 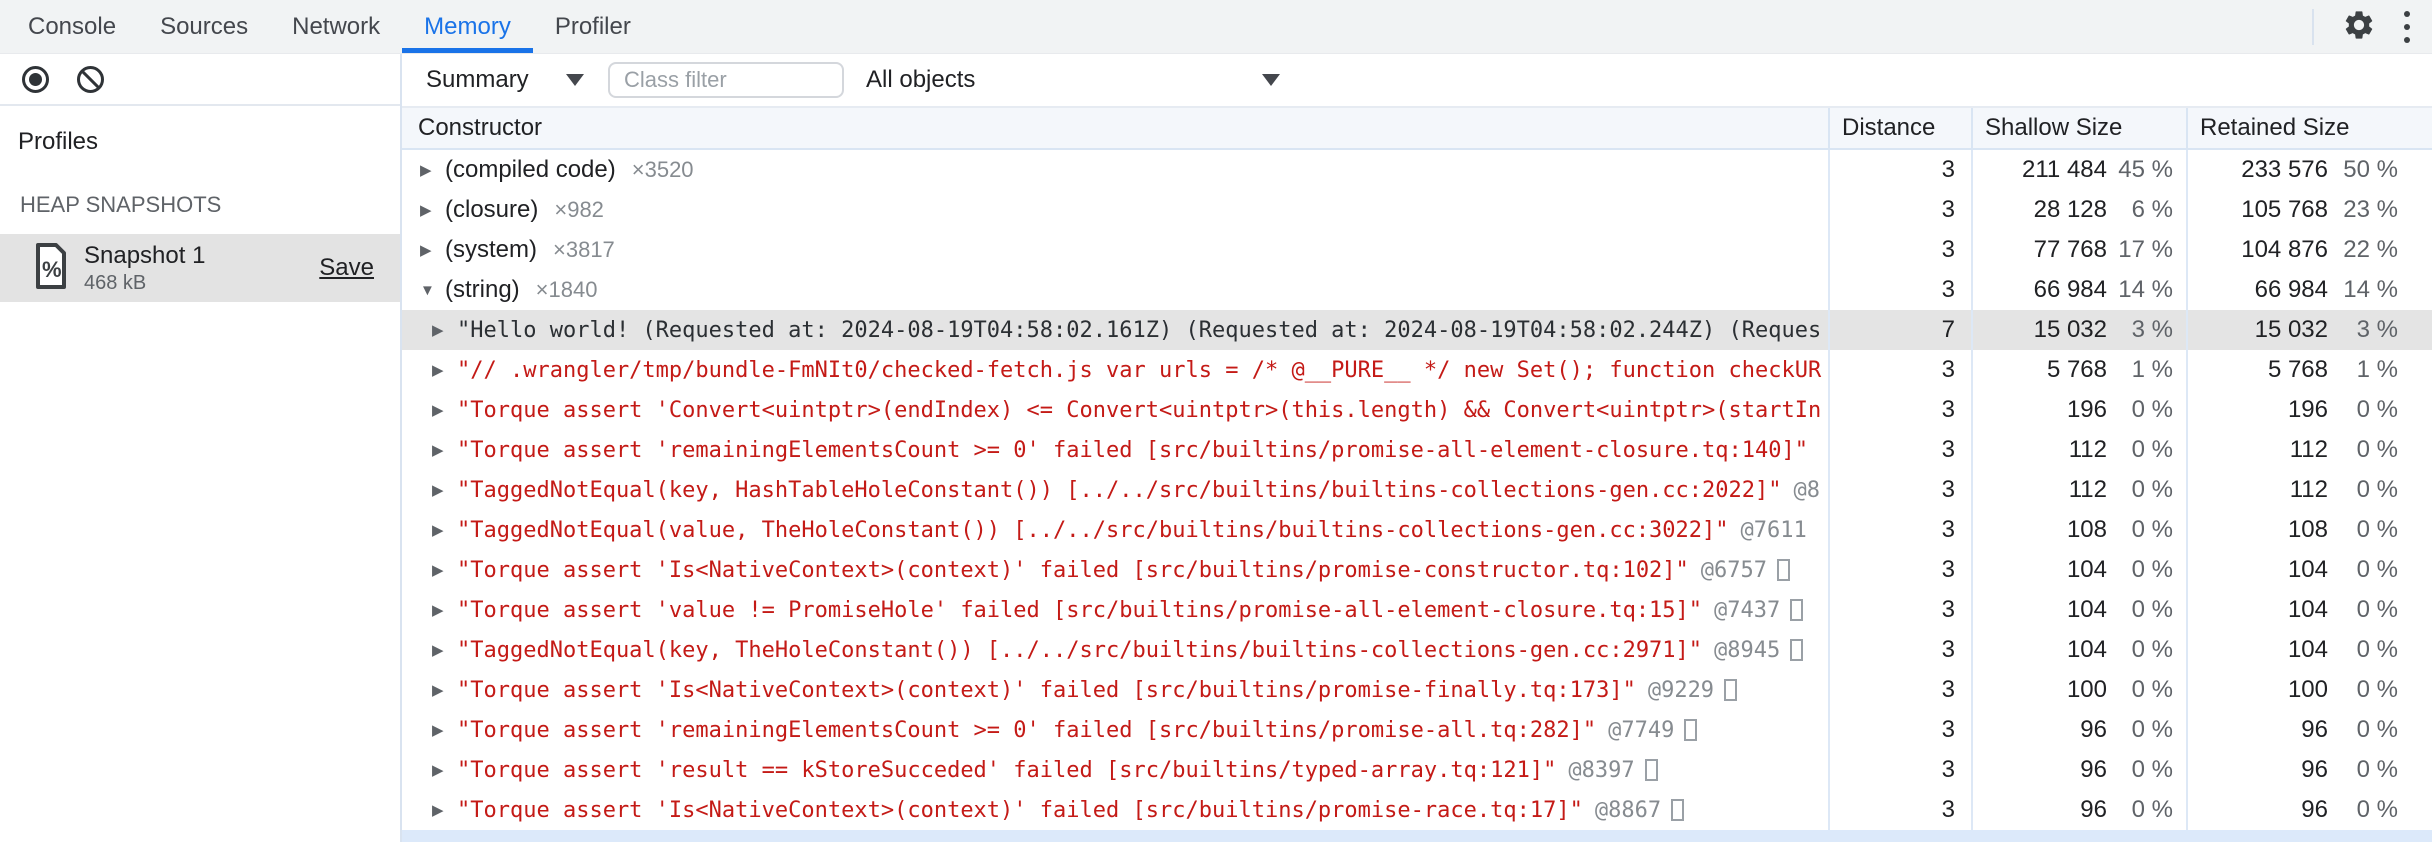 What do you see at coordinates (2145, 289) in the screenshot?
I see `shallow-size-percent: 14 %` at bounding box center [2145, 289].